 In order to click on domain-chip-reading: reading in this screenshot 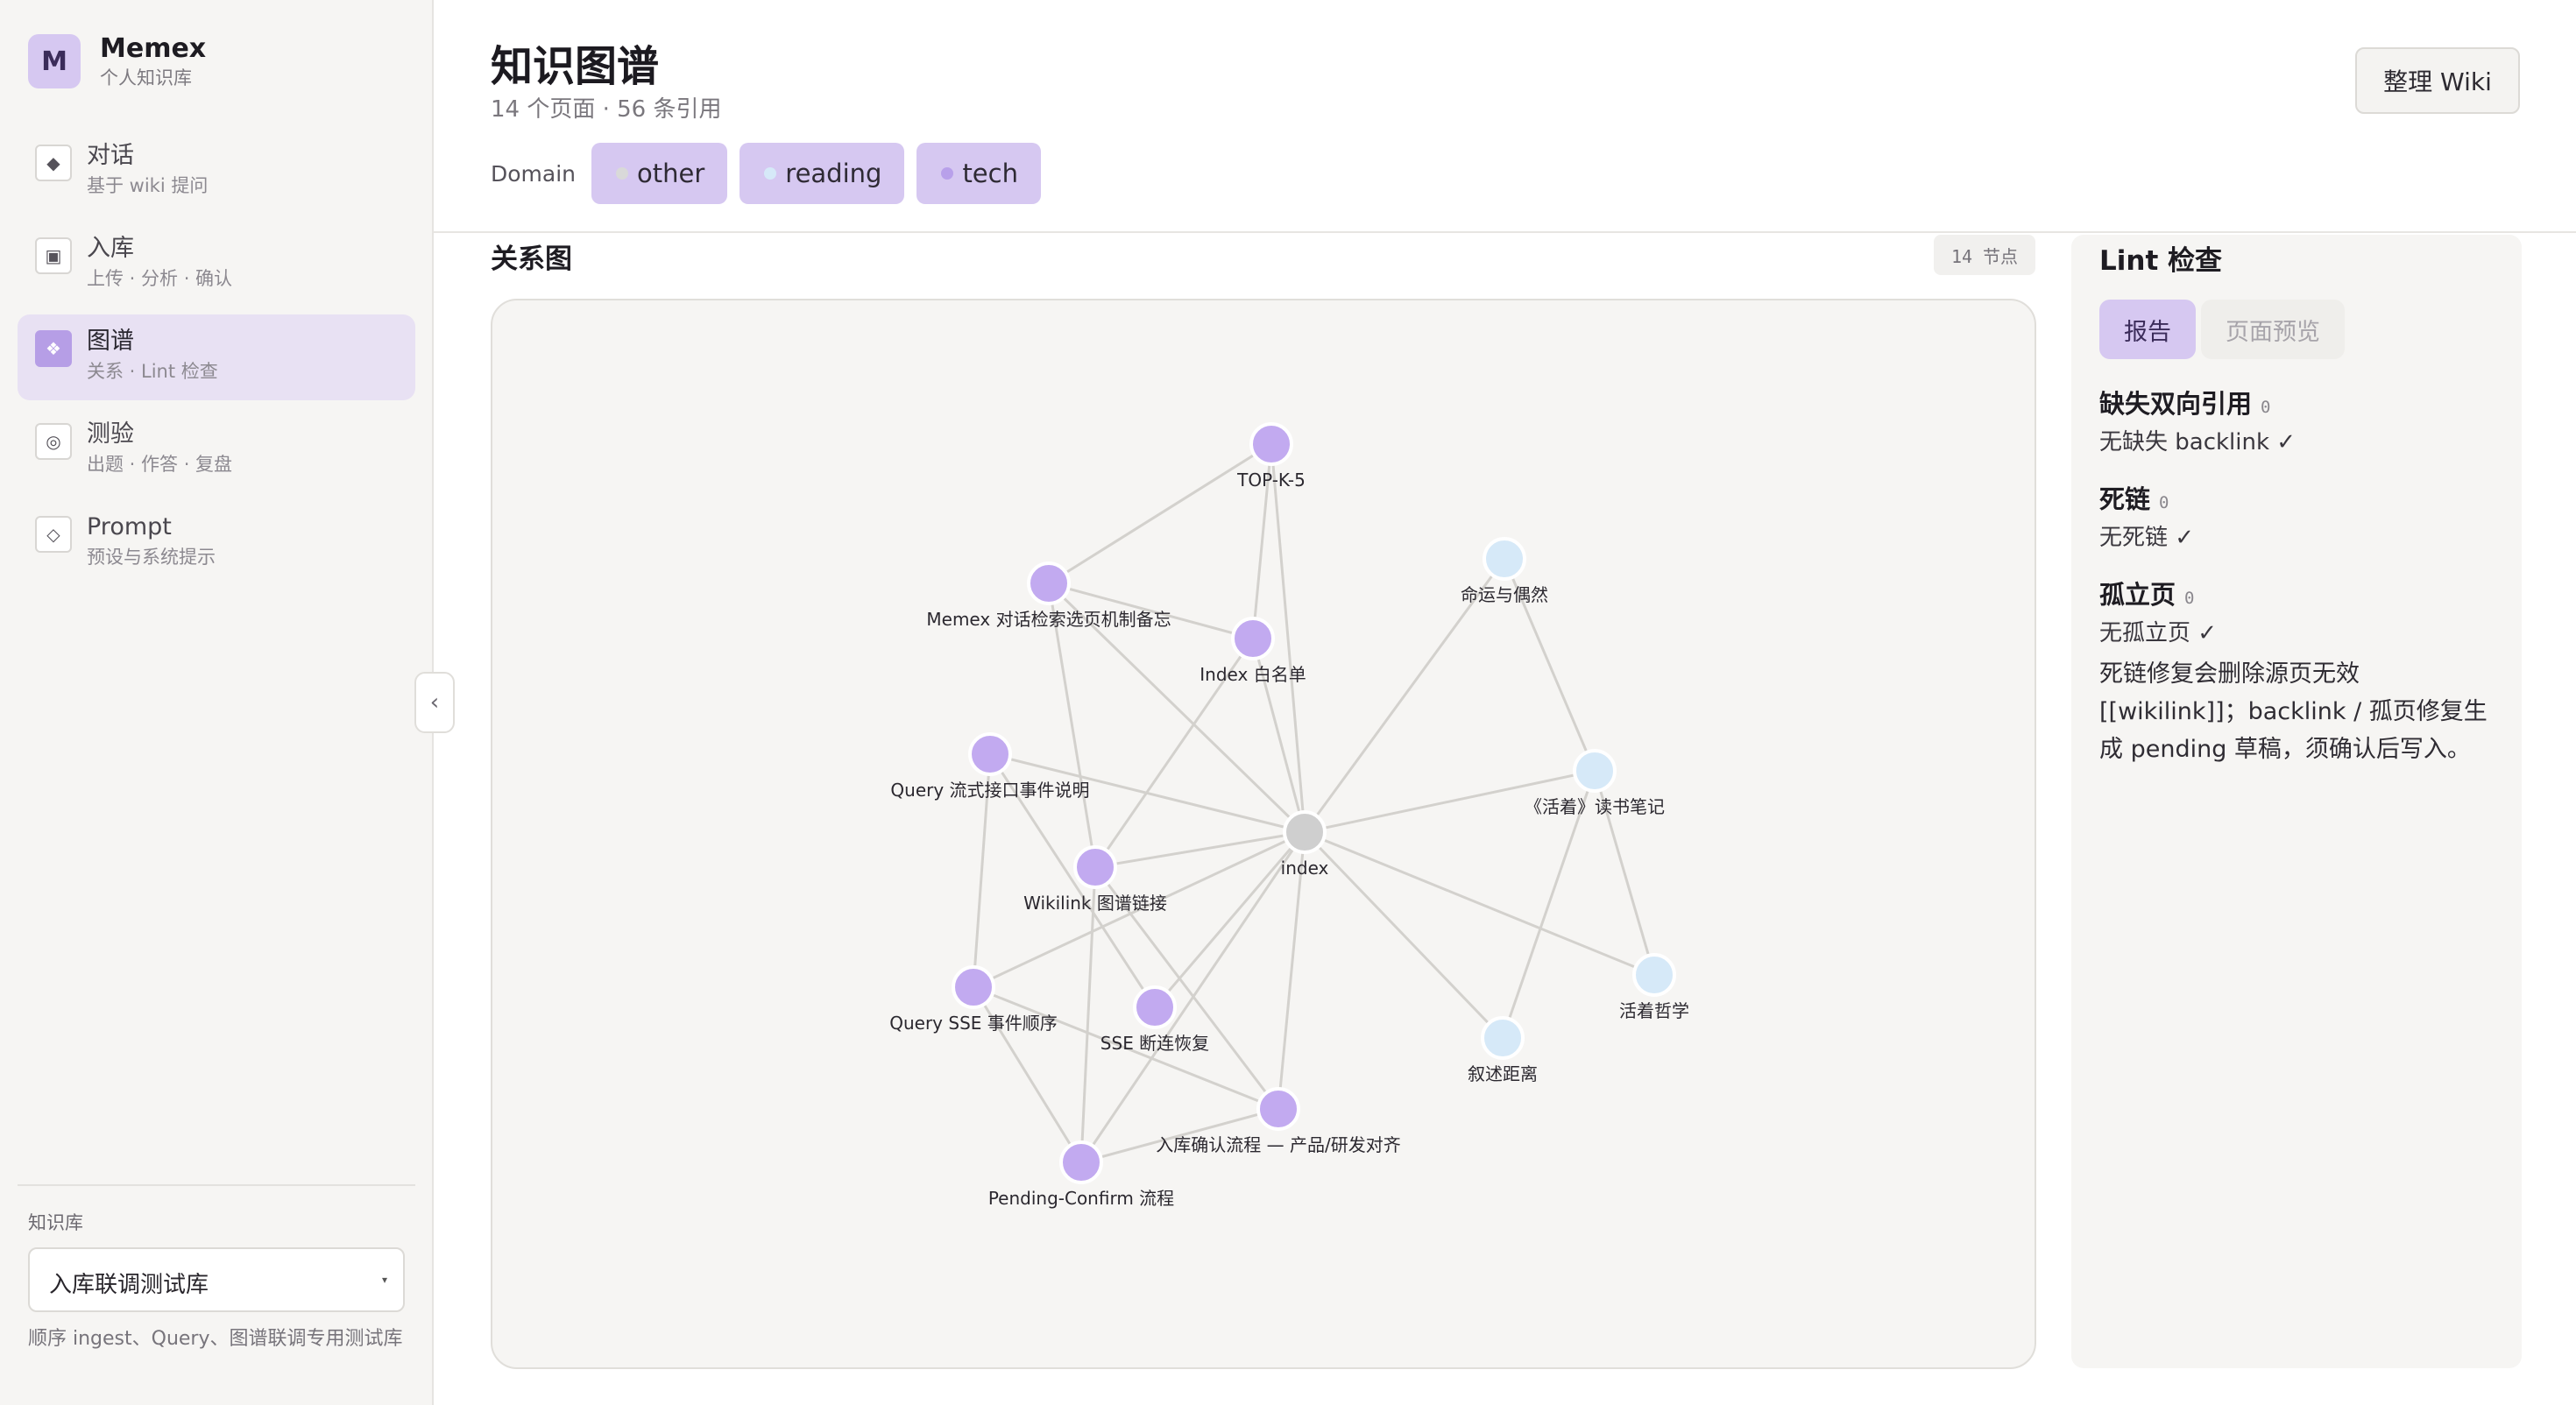, I will do `click(822, 173)`.